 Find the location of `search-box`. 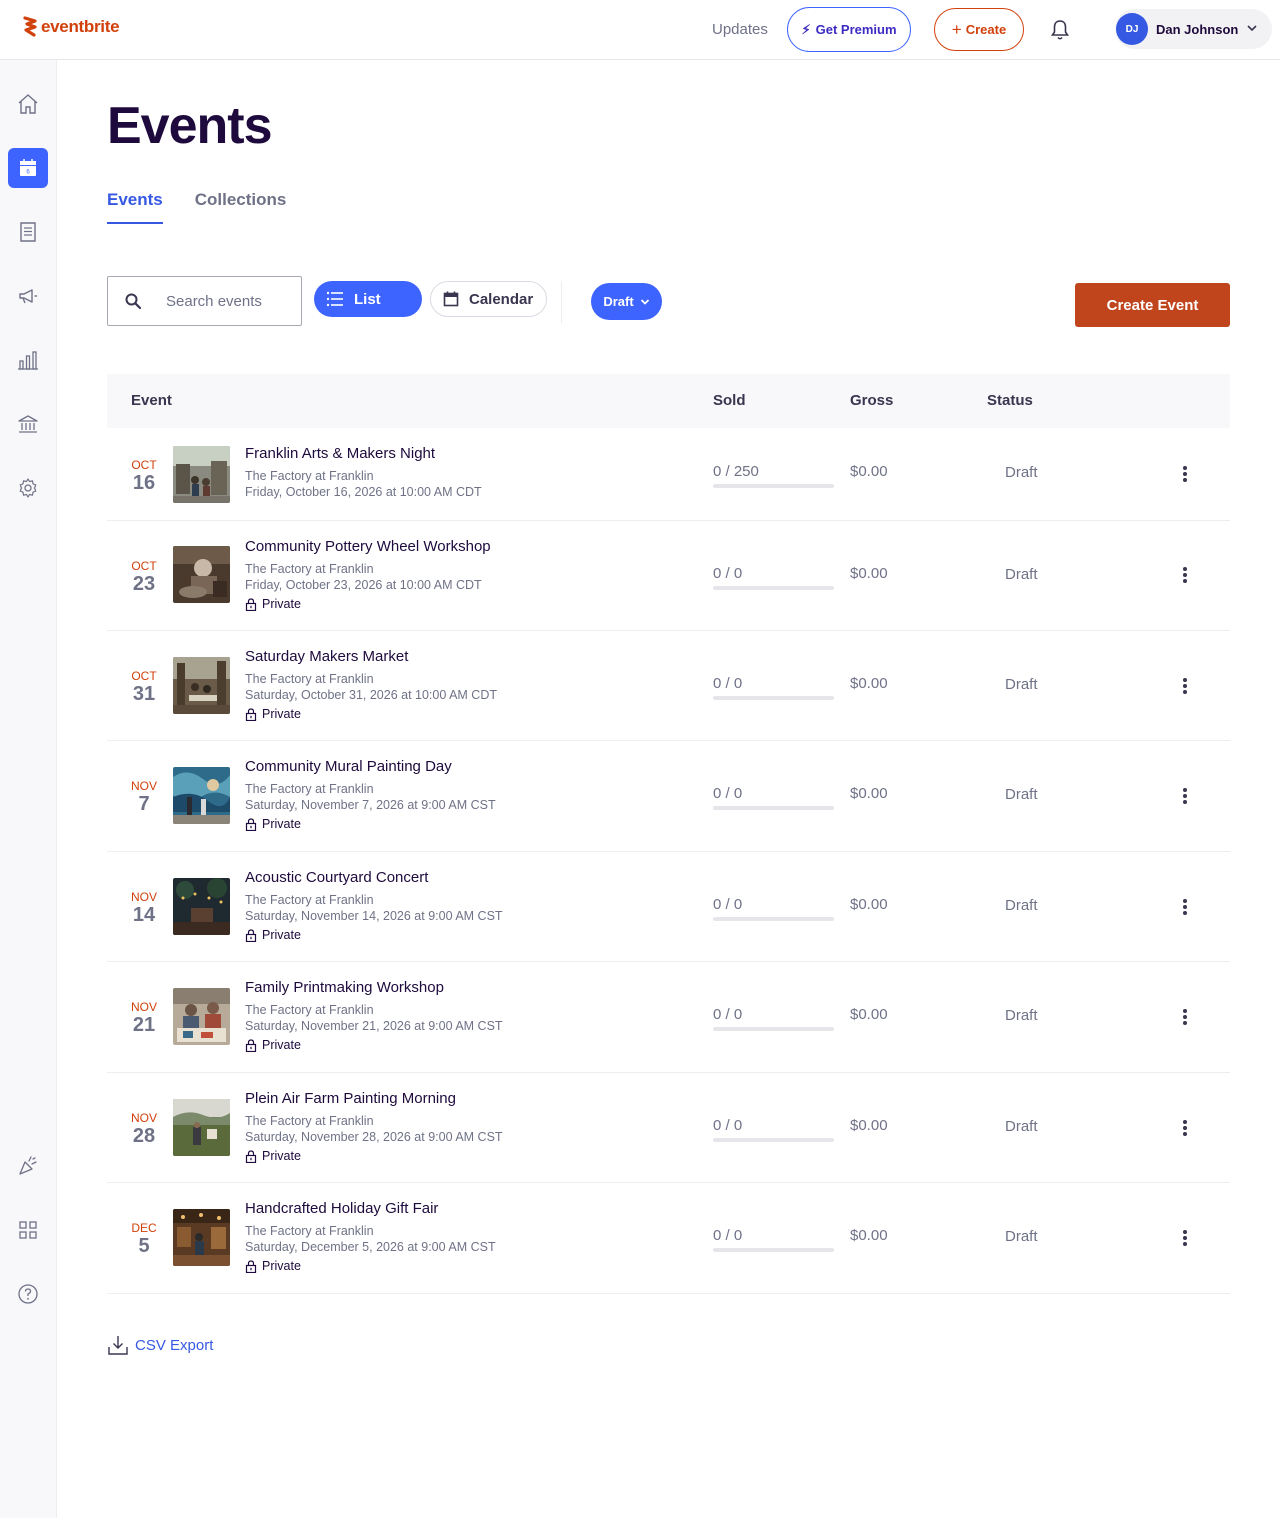

search-box is located at coordinates (204, 301).